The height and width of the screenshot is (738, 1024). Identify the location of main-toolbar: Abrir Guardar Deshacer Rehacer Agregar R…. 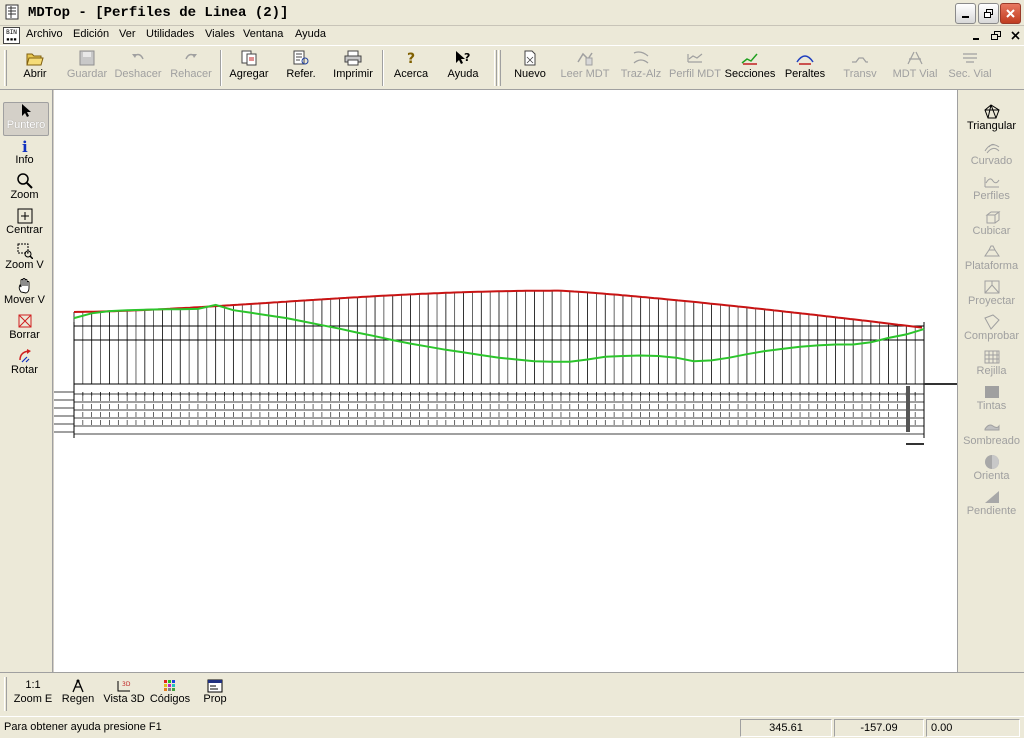
(512, 67).